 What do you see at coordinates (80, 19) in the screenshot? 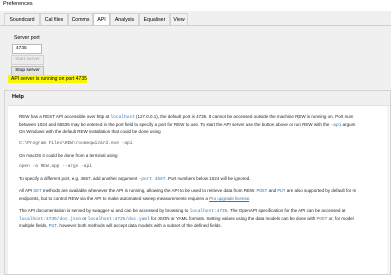
I see `tab-comms: Comms` at bounding box center [80, 19].